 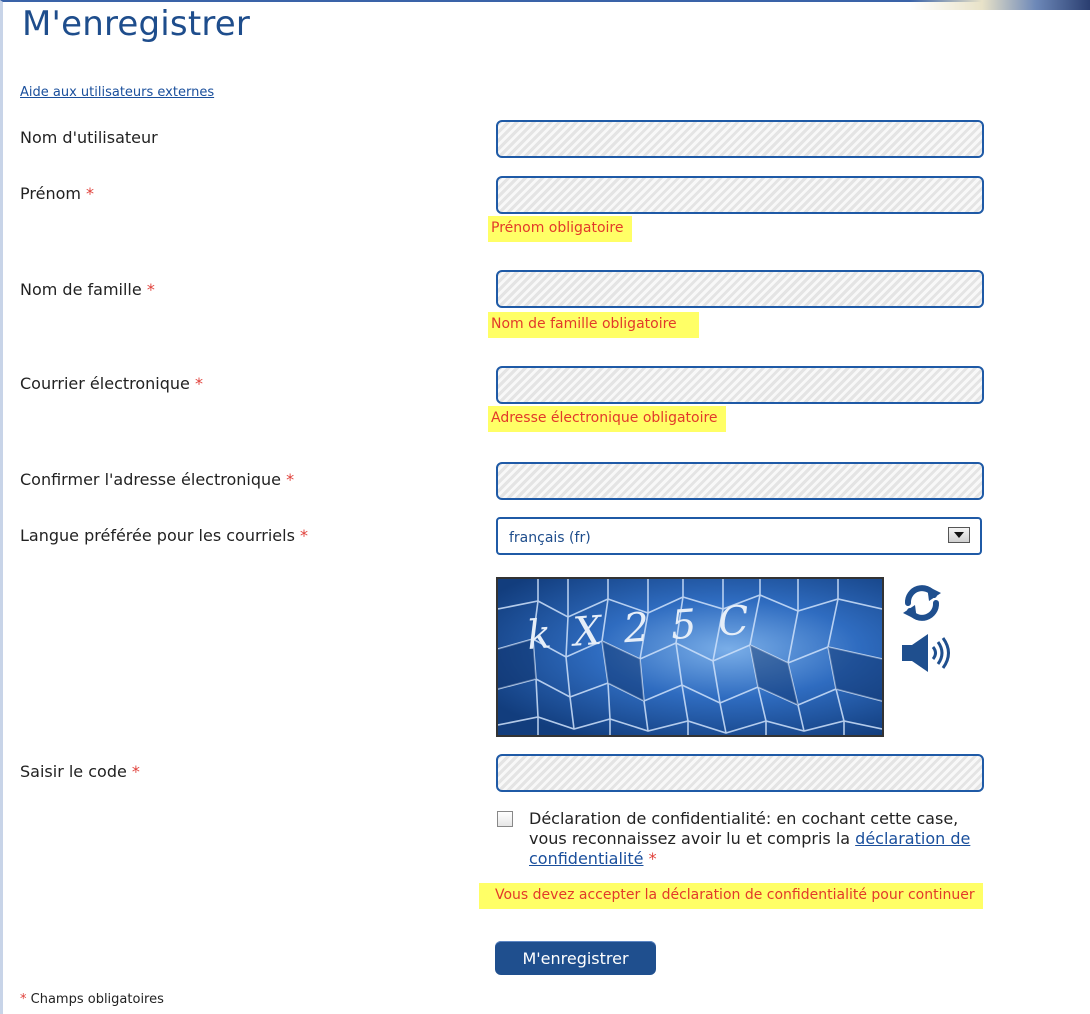 I want to click on chevron-down-icon, so click(x=959, y=535).